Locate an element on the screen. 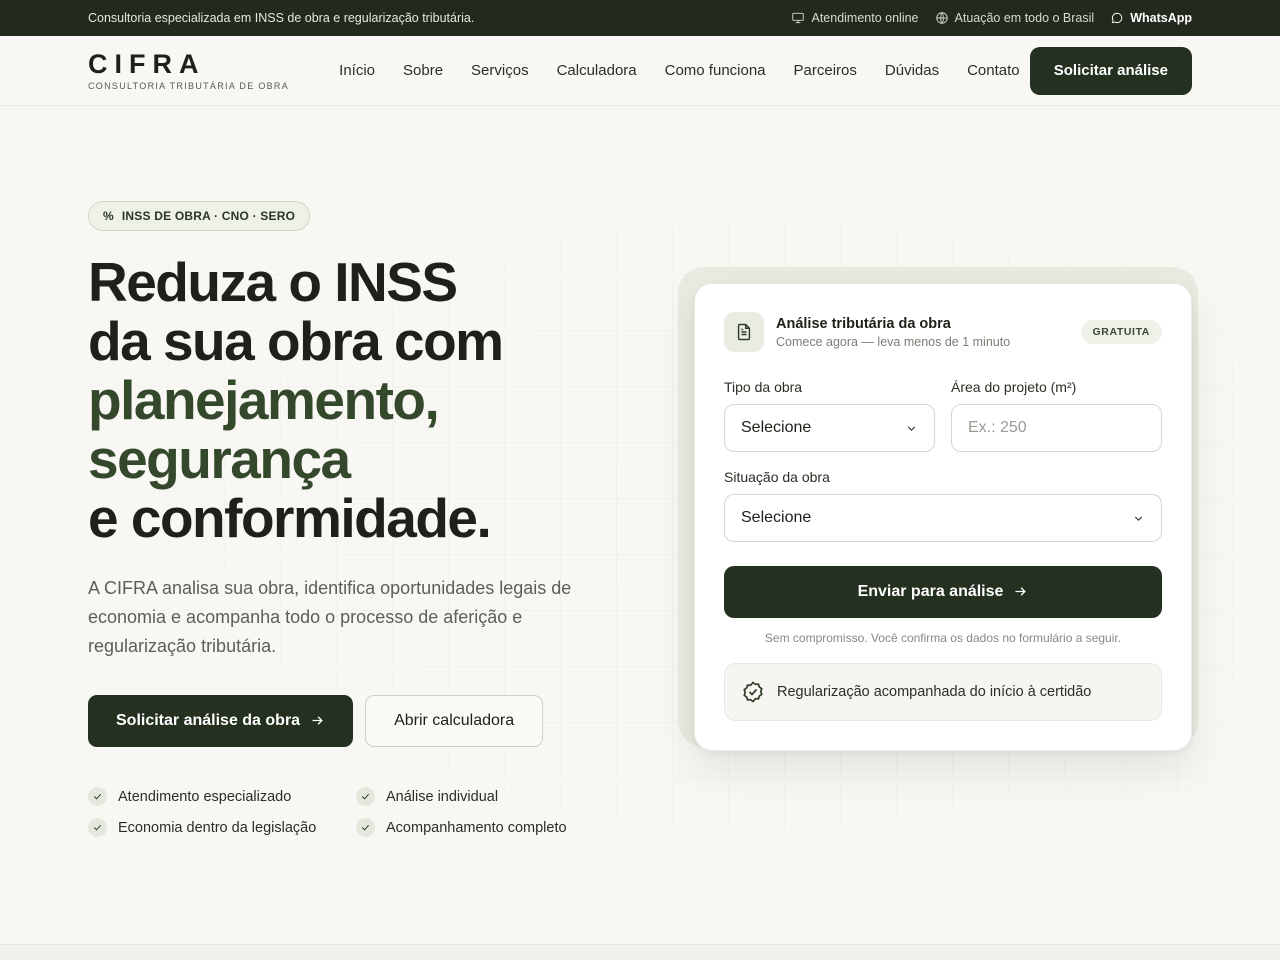 Image resolution: width=1280 pixels, height=960 pixels. open-calculator-button: Abrir calculadora is located at coordinates (454, 721).